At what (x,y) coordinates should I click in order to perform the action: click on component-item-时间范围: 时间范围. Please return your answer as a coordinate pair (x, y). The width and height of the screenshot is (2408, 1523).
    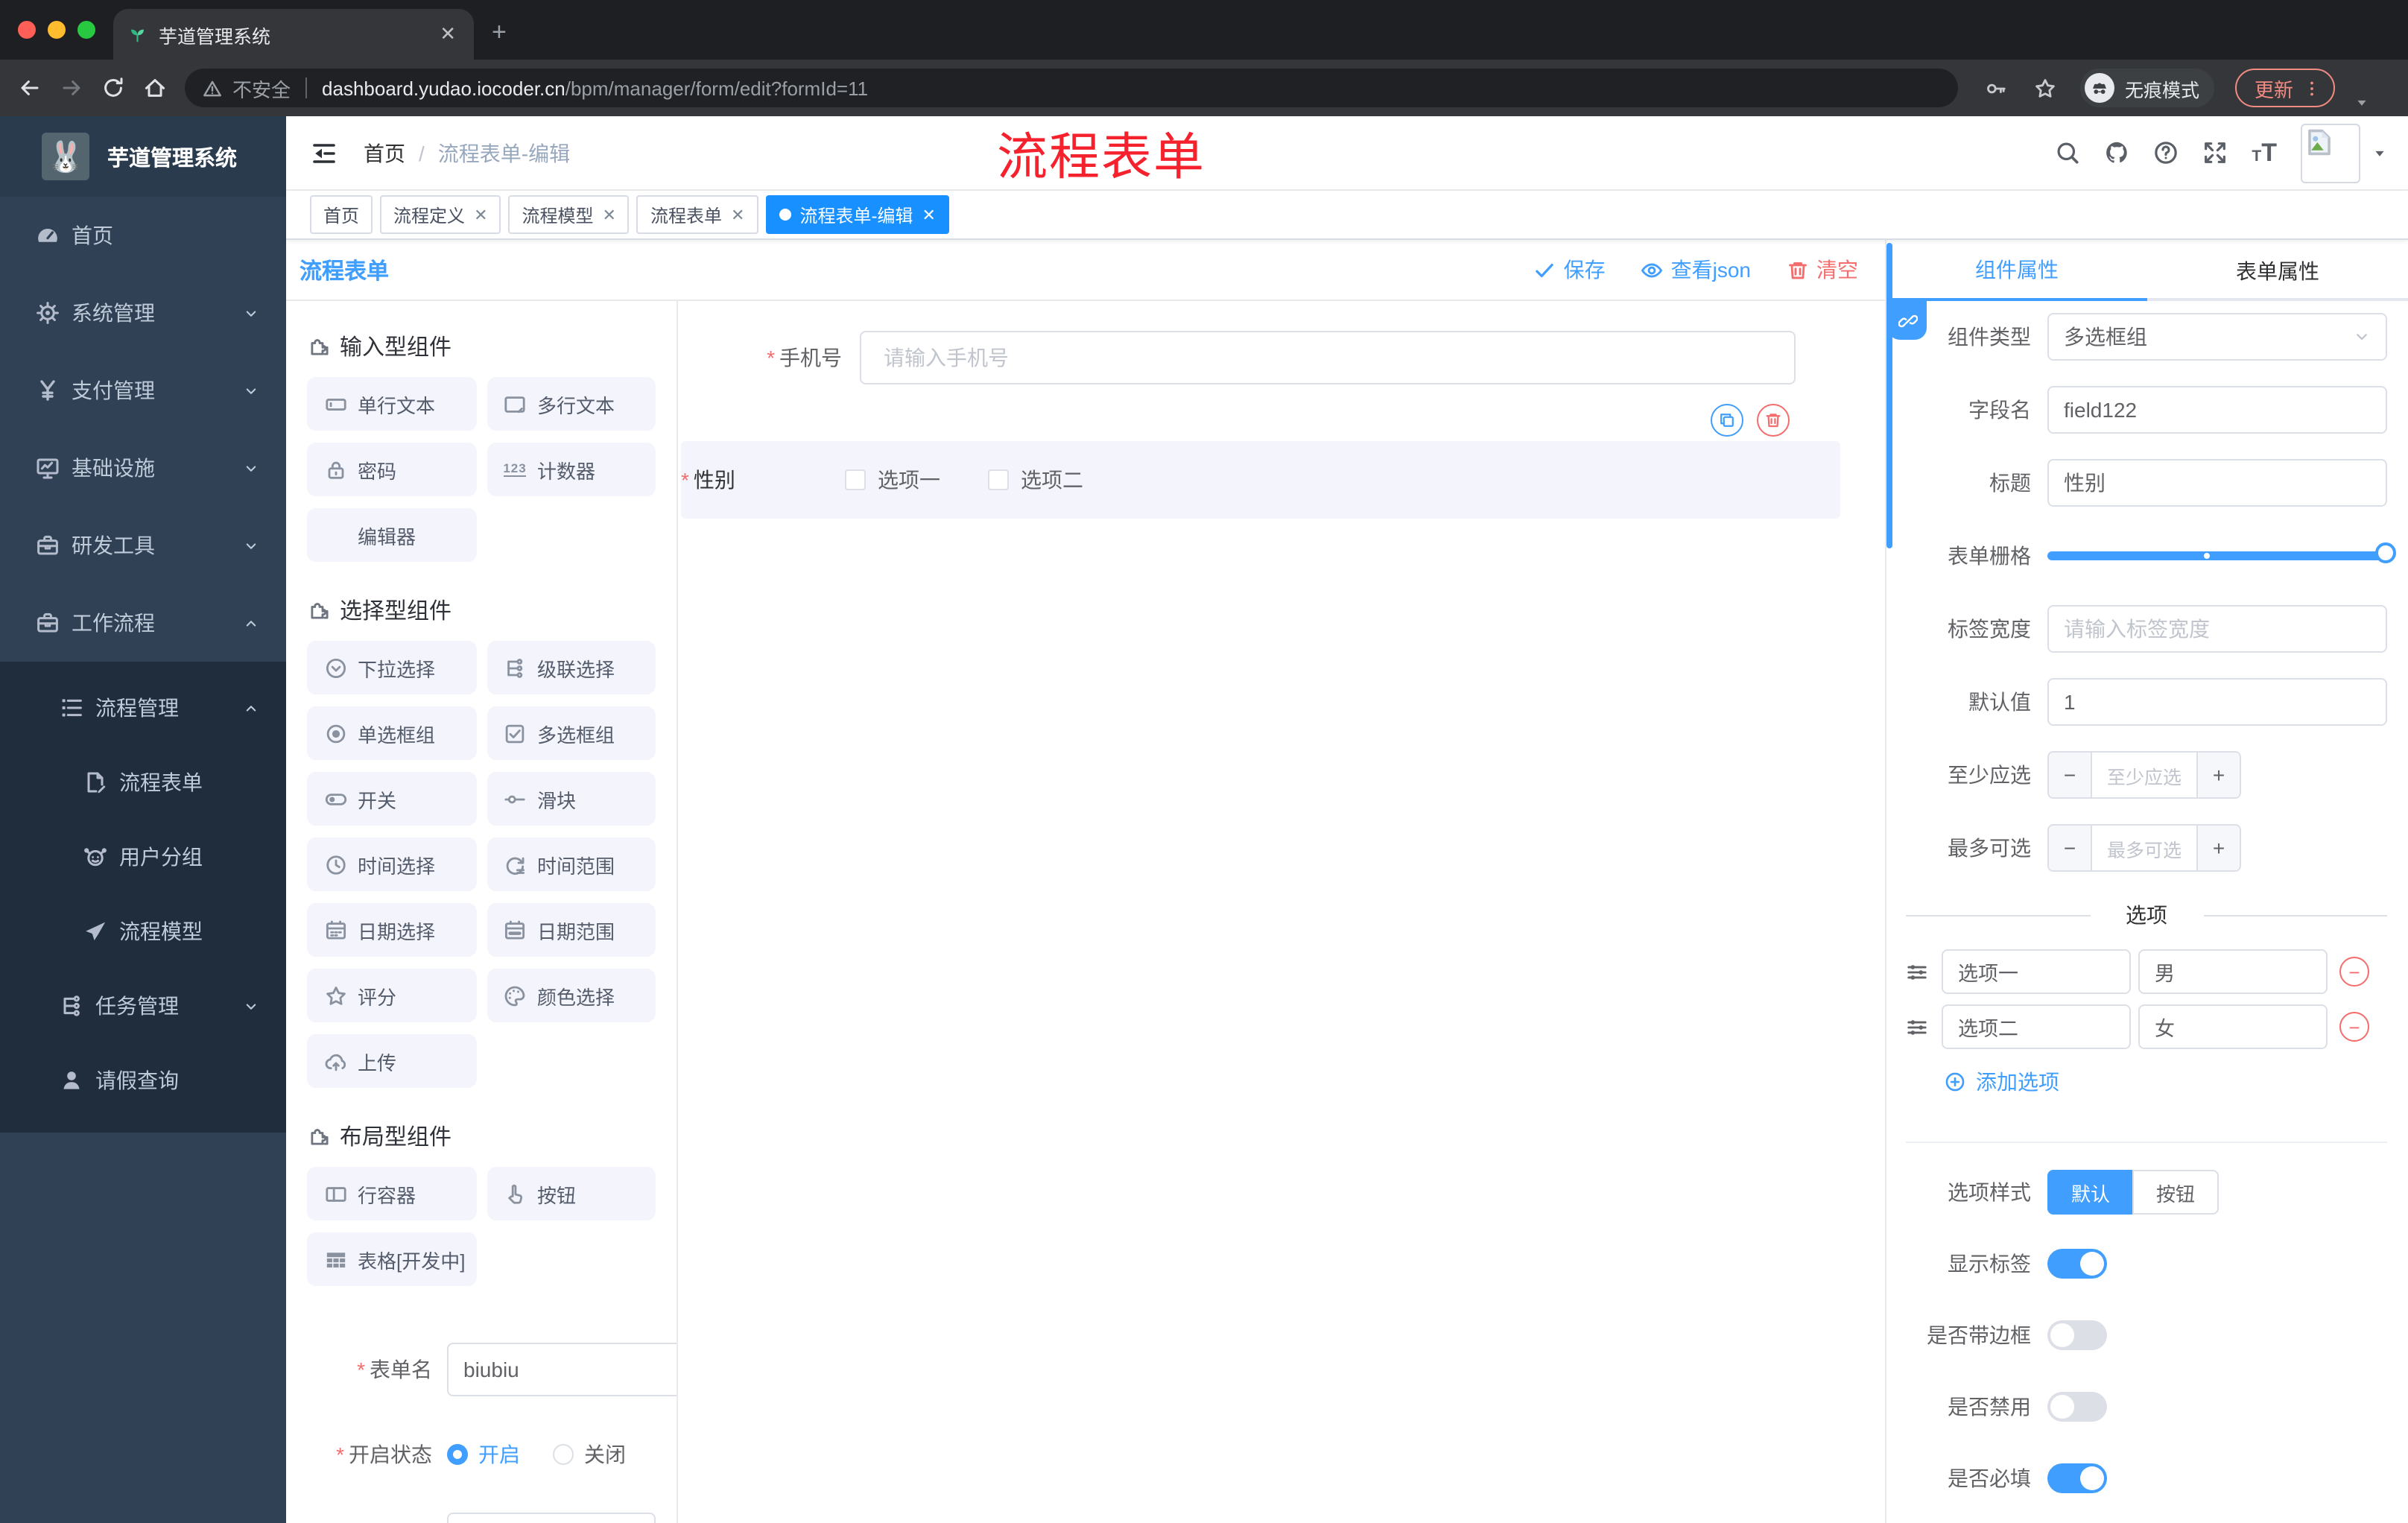
    Looking at the image, I should click on (571, 864).